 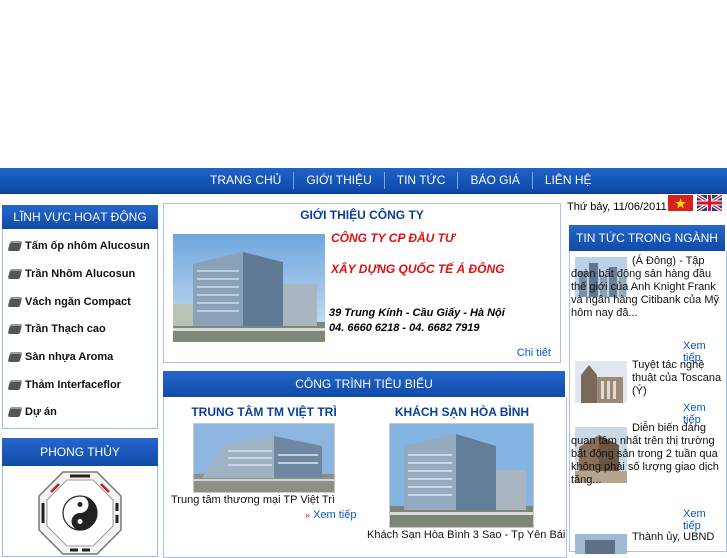 I want to click on menu-item-label: Dự án, so click(x=41, y=412).